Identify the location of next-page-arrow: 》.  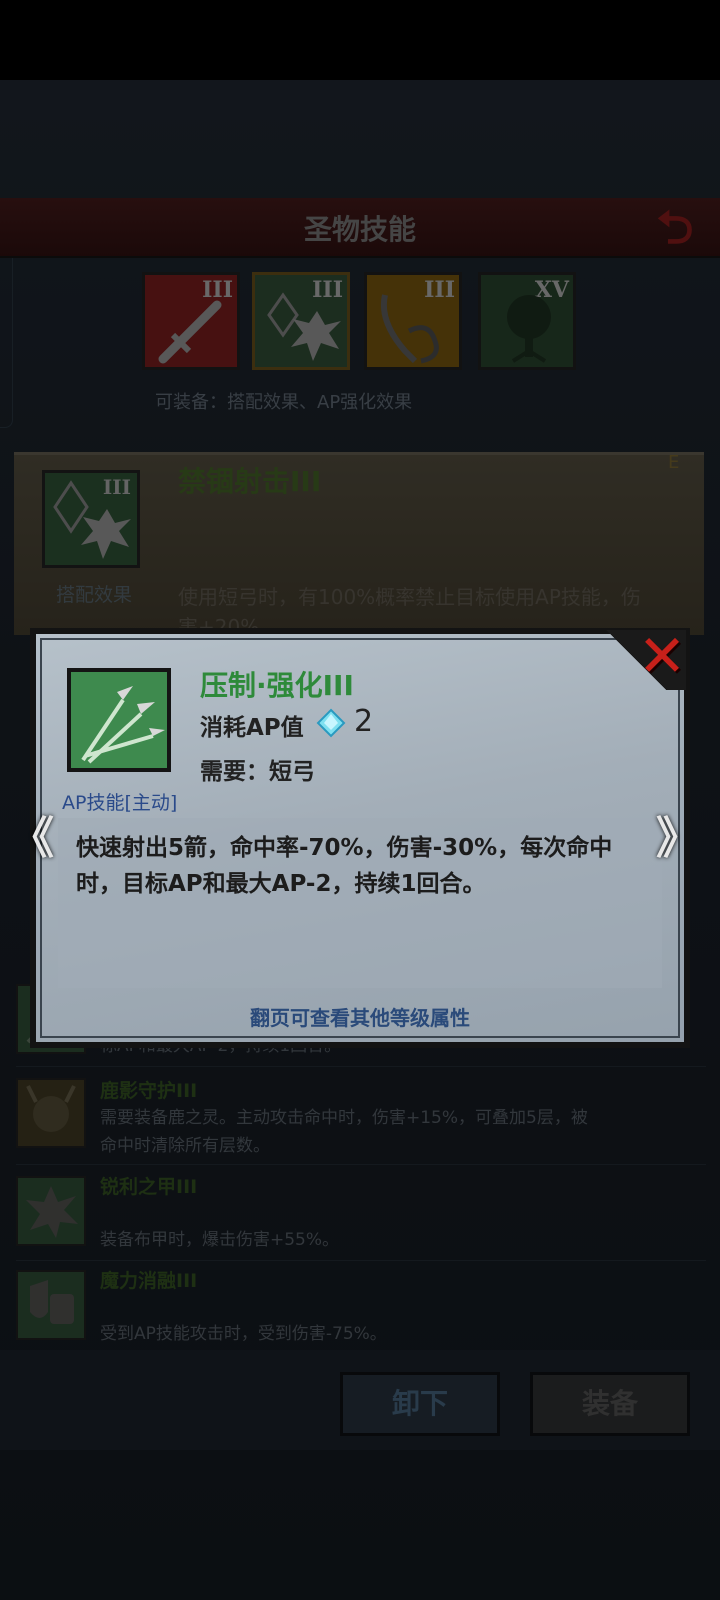
(678, 841).